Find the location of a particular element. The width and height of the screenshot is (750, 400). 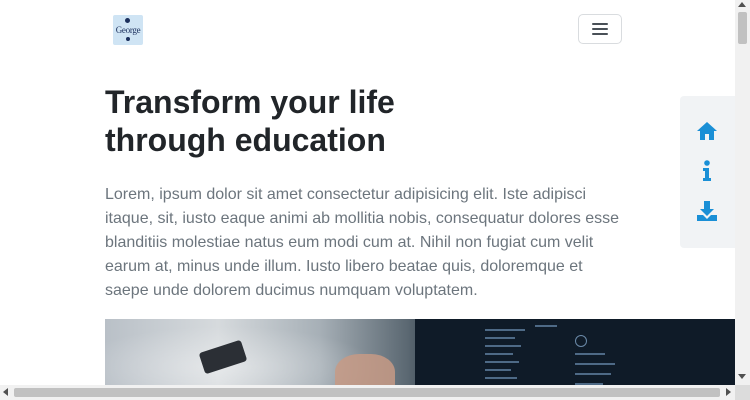

hero-image is located at coordinates (420, 352).